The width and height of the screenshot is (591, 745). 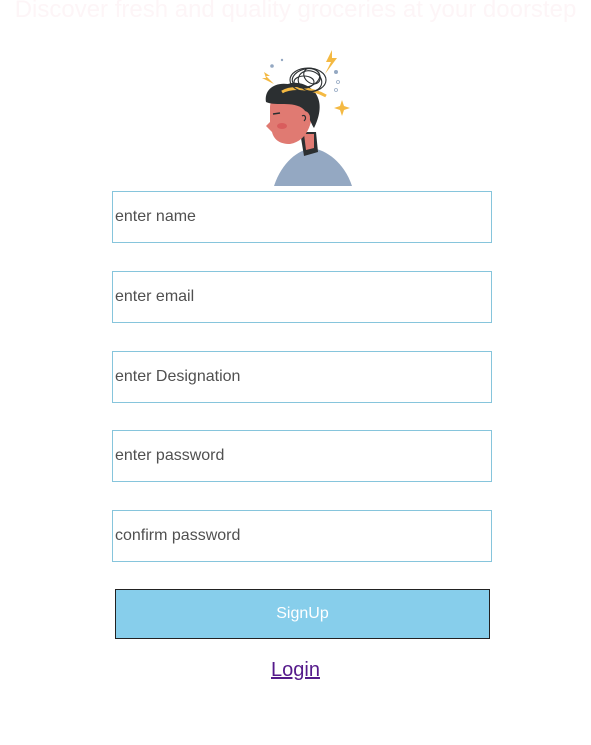 I want to click on designation-input, so click(x=302, y=377).